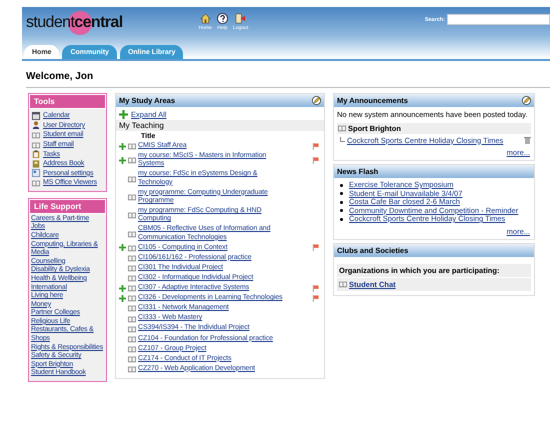 This screenshot has width=550, height=423. What do you see at coordinates (36, 125) in the screenshot?
I see `person-icon` at bounding box center [36, 125].